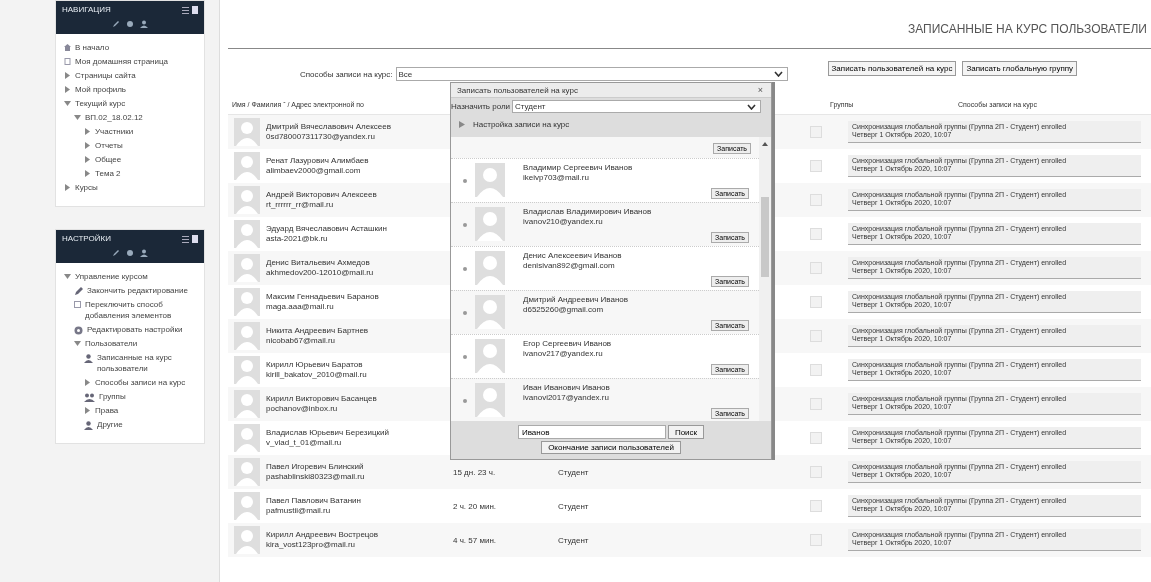 Image resolution: width=1151 pixels, height=582 pixels. Describe the element at coordinates (591, 432) in the screenshot. I see `search-field: Иванов` at that location.